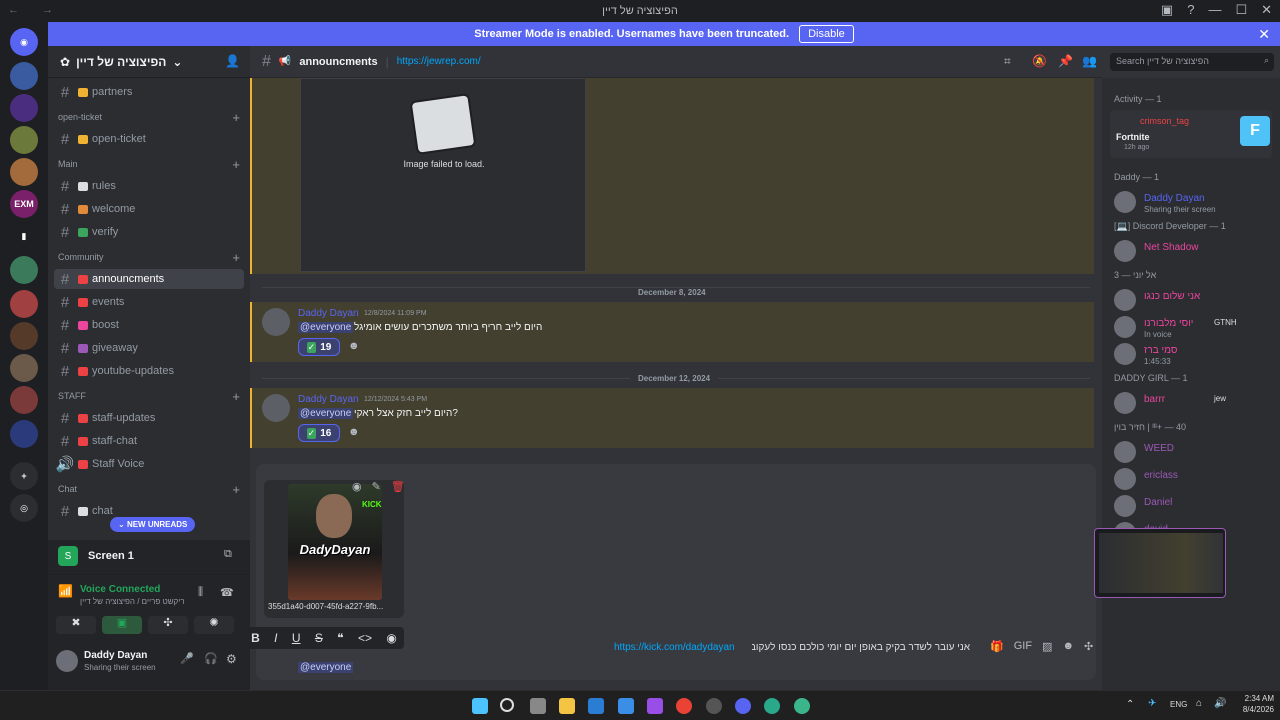  What do you see at coordinates (391, 638) in the screenshot?
I see `spoiler-button: ◉` at bounding box center [391, 638].